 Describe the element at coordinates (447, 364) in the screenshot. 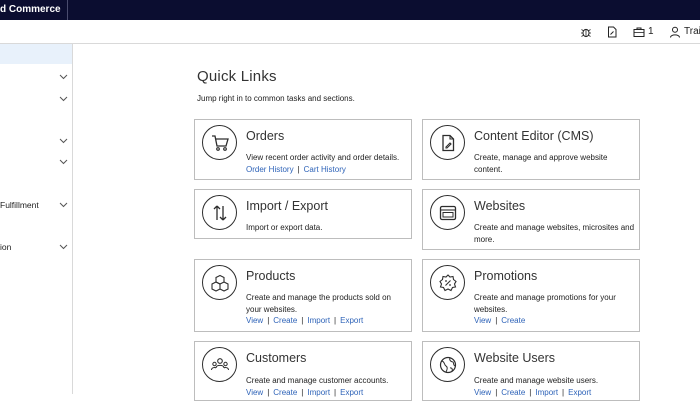

I see `globe-icon` at that location.